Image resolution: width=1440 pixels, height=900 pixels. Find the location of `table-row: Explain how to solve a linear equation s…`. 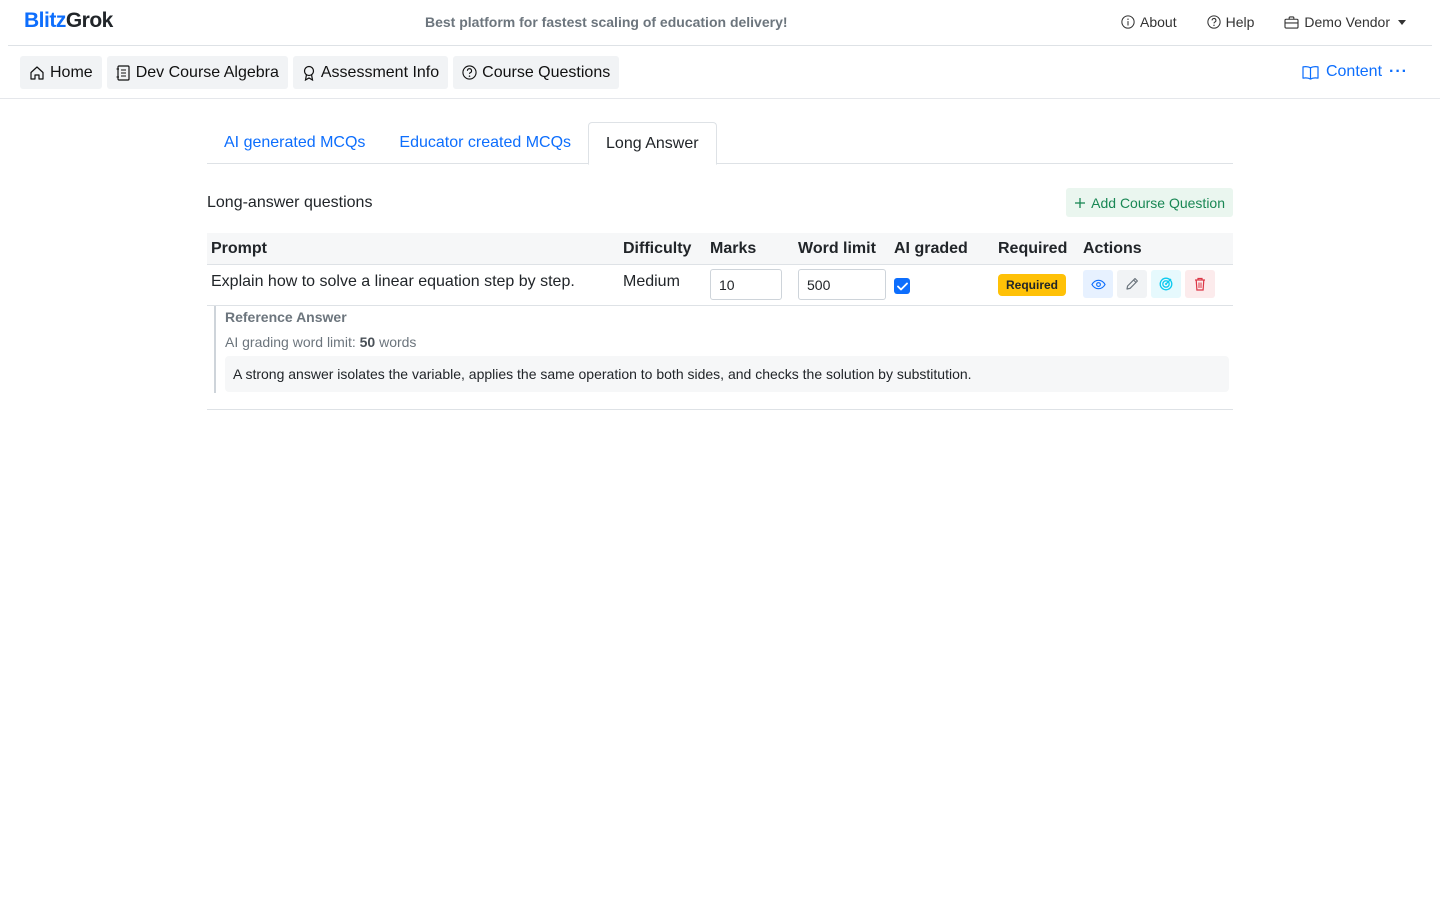

table-row: Explain how to solve a linear equation s… is located at coordinates (720, 285).